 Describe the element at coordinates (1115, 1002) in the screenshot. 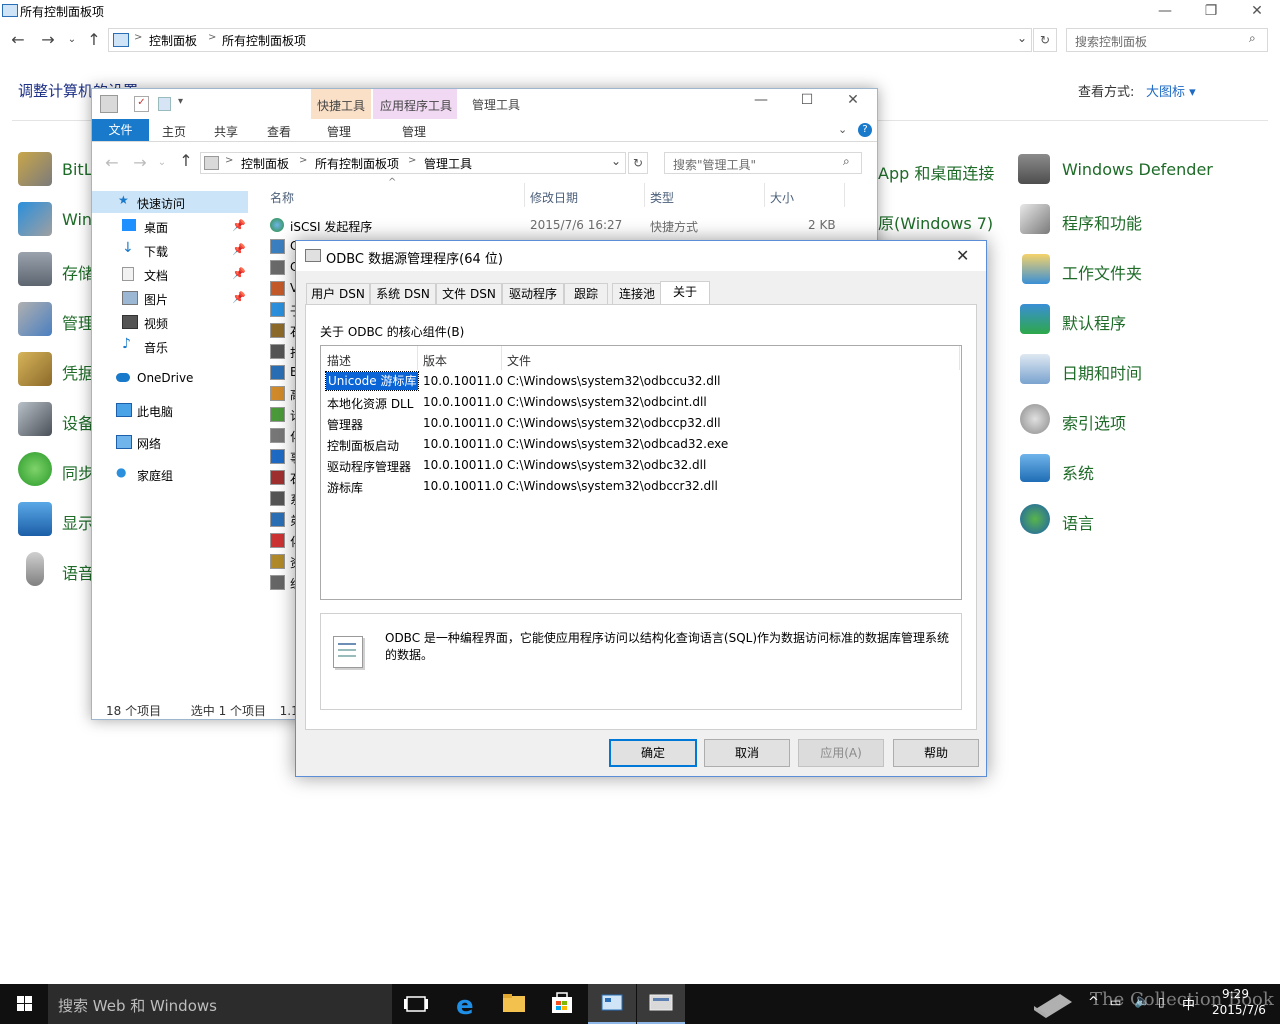

I see `network-tray-icon: ▭` at that location.